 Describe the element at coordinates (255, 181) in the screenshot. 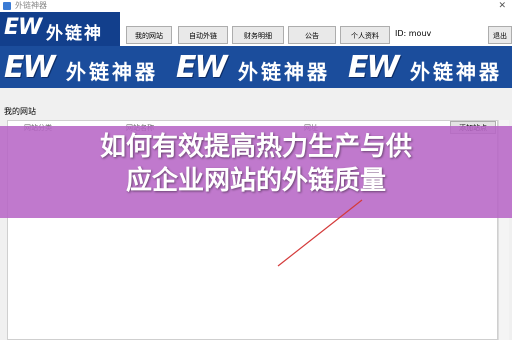

I see `headline-line-2: 应企业网站的外链质量` at that location.